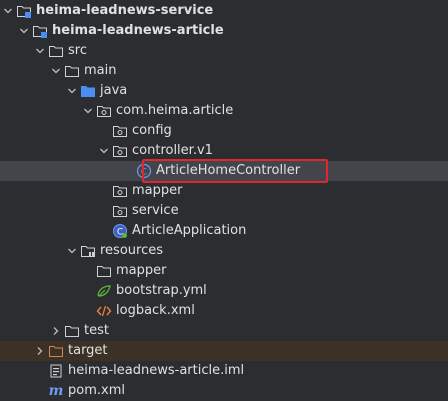 The width and height of the screenshot is (448, 401). I want to click on iml-file-icon, so click(56, 371).